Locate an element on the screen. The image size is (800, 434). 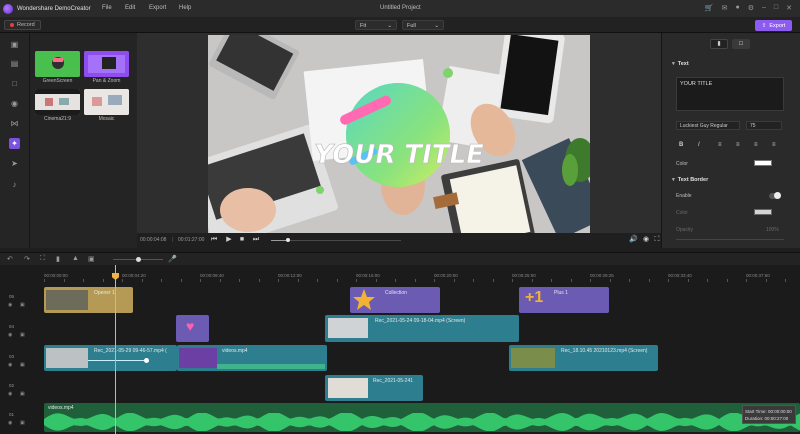
menu-edit: Edit is located at coordinates (130, 8).